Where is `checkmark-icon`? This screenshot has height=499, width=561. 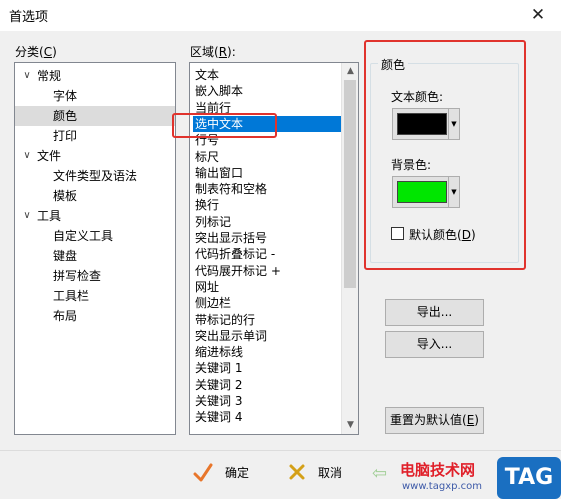
checkmark-icon is located at coordinates (203, 472).